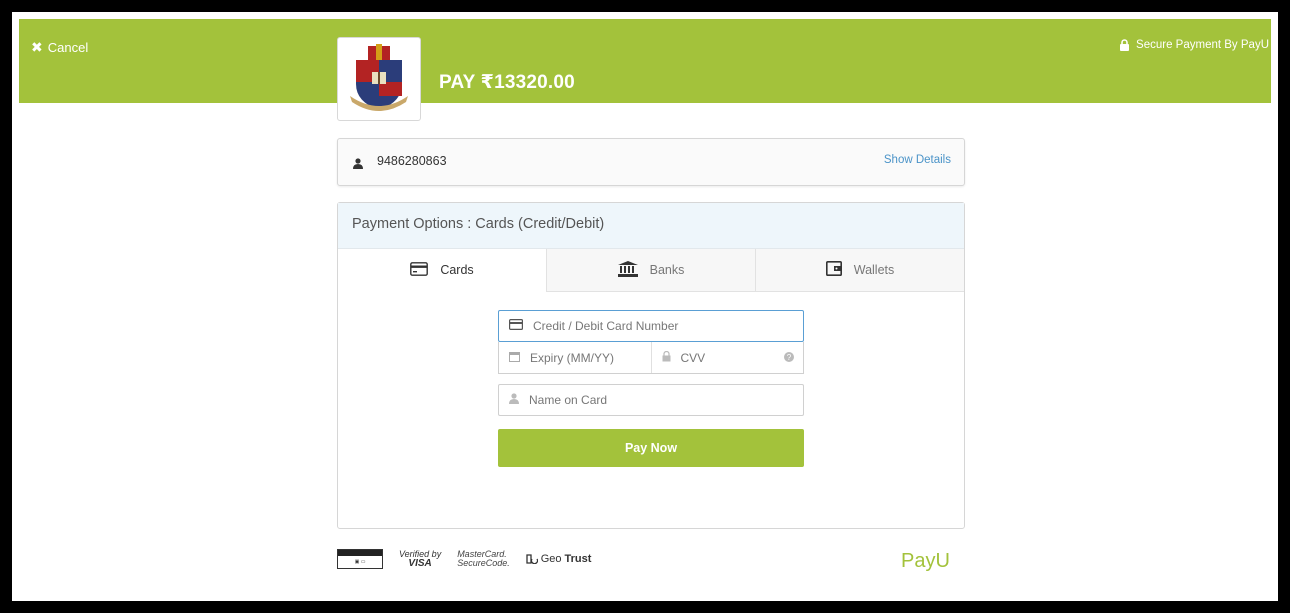  I want to click on card-number-field: Credit / Debit Card Number, so click(651, 326).